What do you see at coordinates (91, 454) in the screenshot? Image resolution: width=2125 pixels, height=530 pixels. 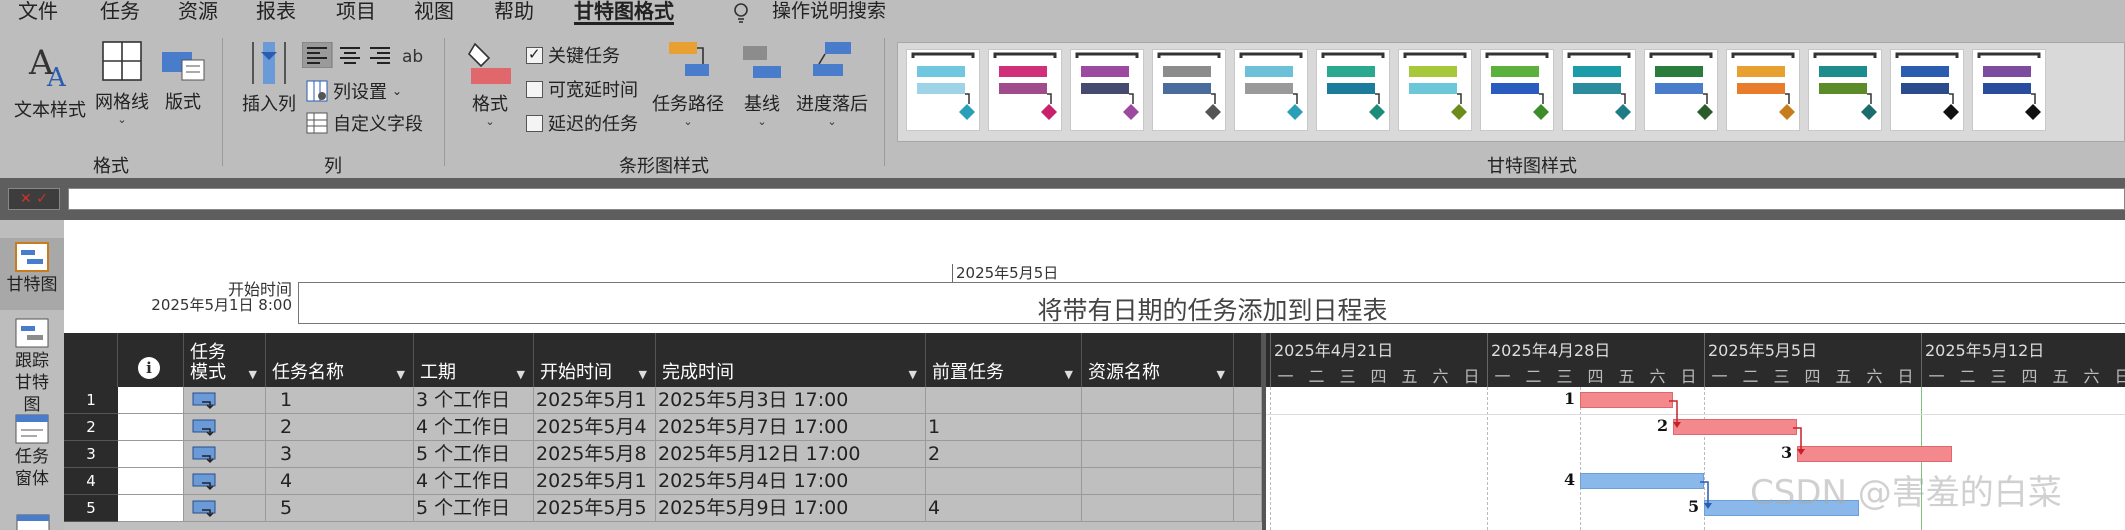 I see `row-number: 3` at bounding box center [91, 454].